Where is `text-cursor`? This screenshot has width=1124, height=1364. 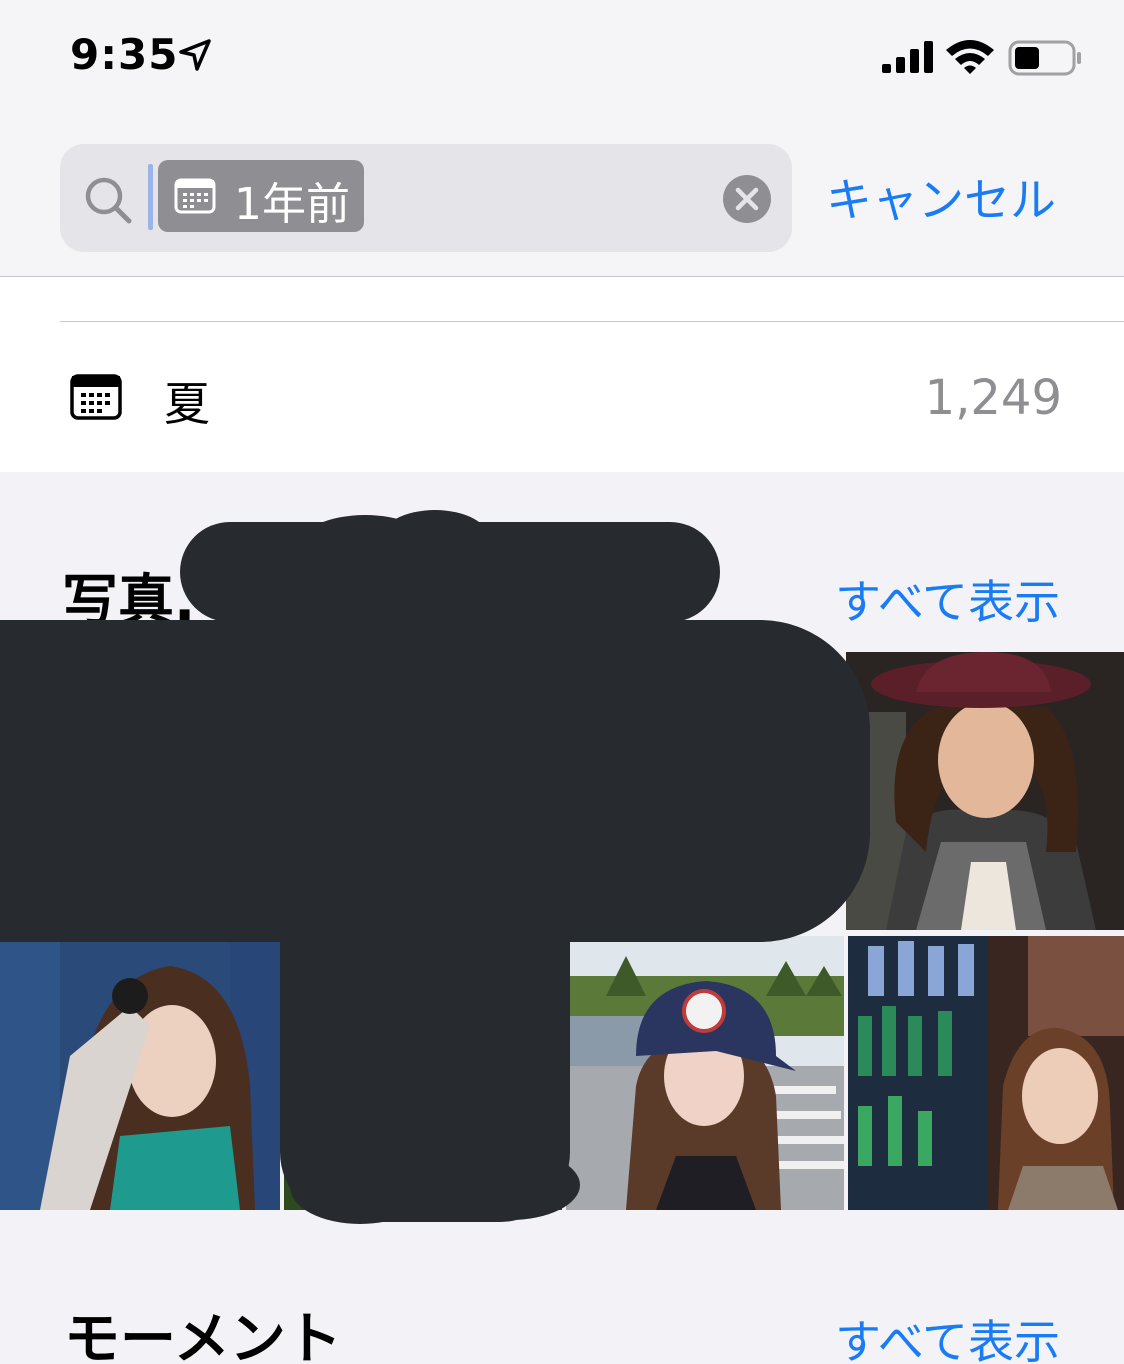 text-cursor is located at coordinates (150, 197).